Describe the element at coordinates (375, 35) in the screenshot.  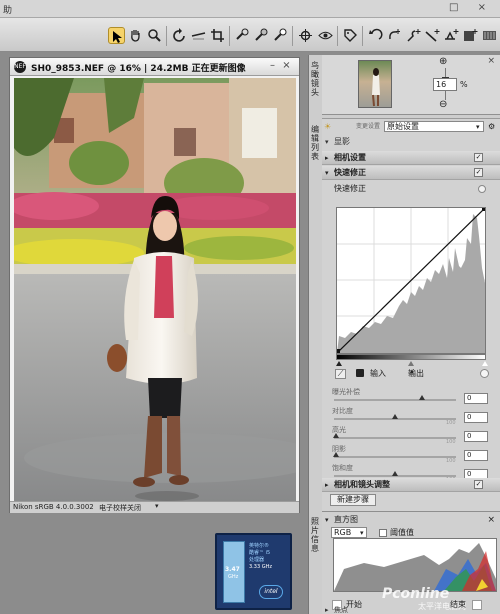
I see `undo-icon` at that location.